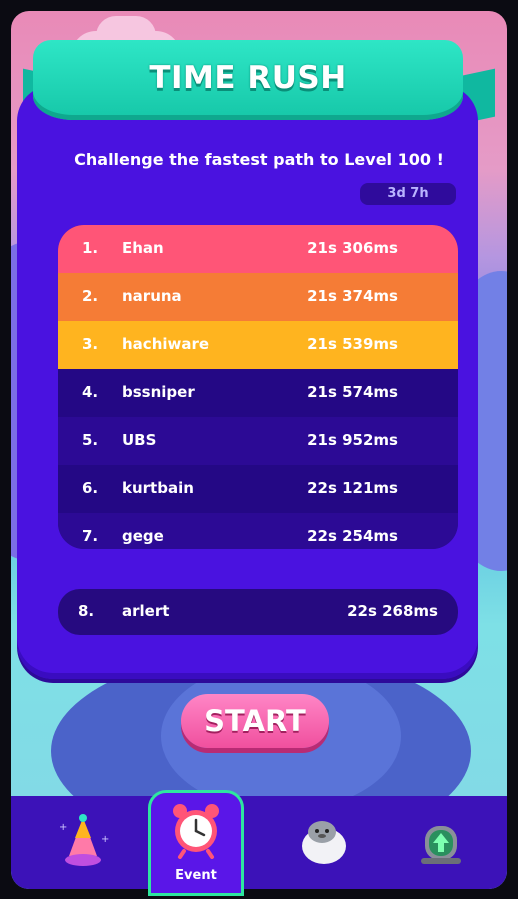 The height and width of the screenshot is (899, 518). What do you see at coordinates (352, 344) in the screenshot?
I see `row-time: 21s 539ms` at bounding box center [352, 344].